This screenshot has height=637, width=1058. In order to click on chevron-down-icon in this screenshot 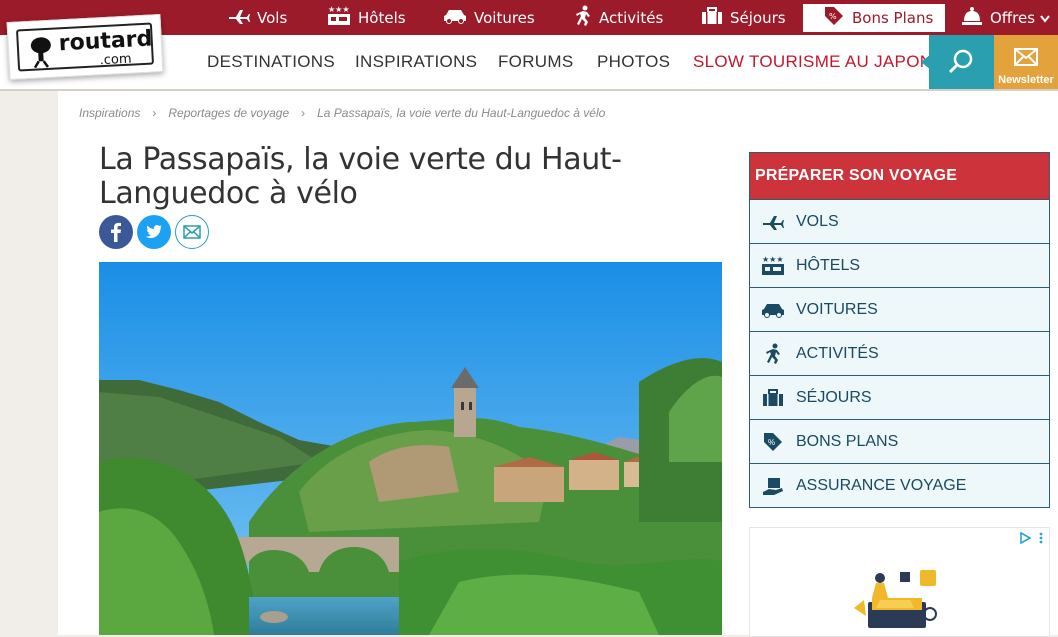, I will do `click(1045, 18)`.